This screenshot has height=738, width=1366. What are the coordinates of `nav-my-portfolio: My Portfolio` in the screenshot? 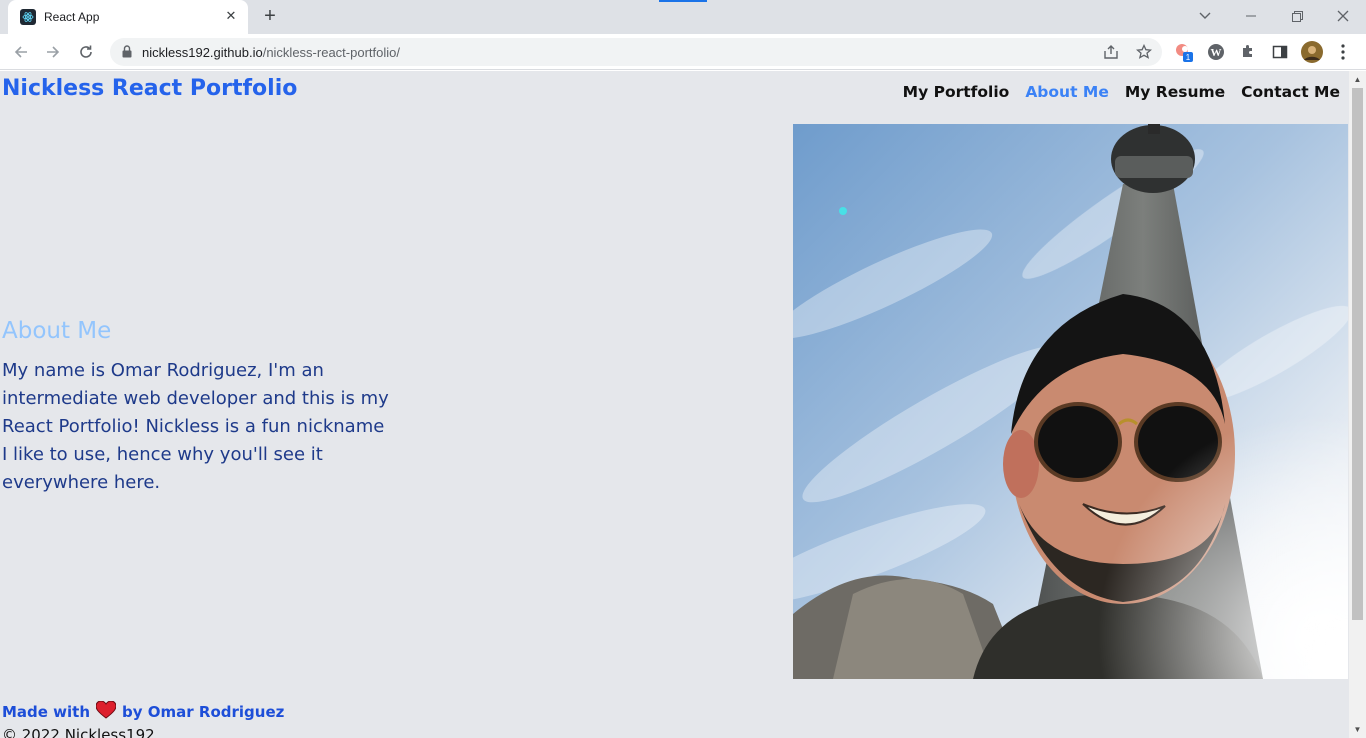 It's located at (956, 92).